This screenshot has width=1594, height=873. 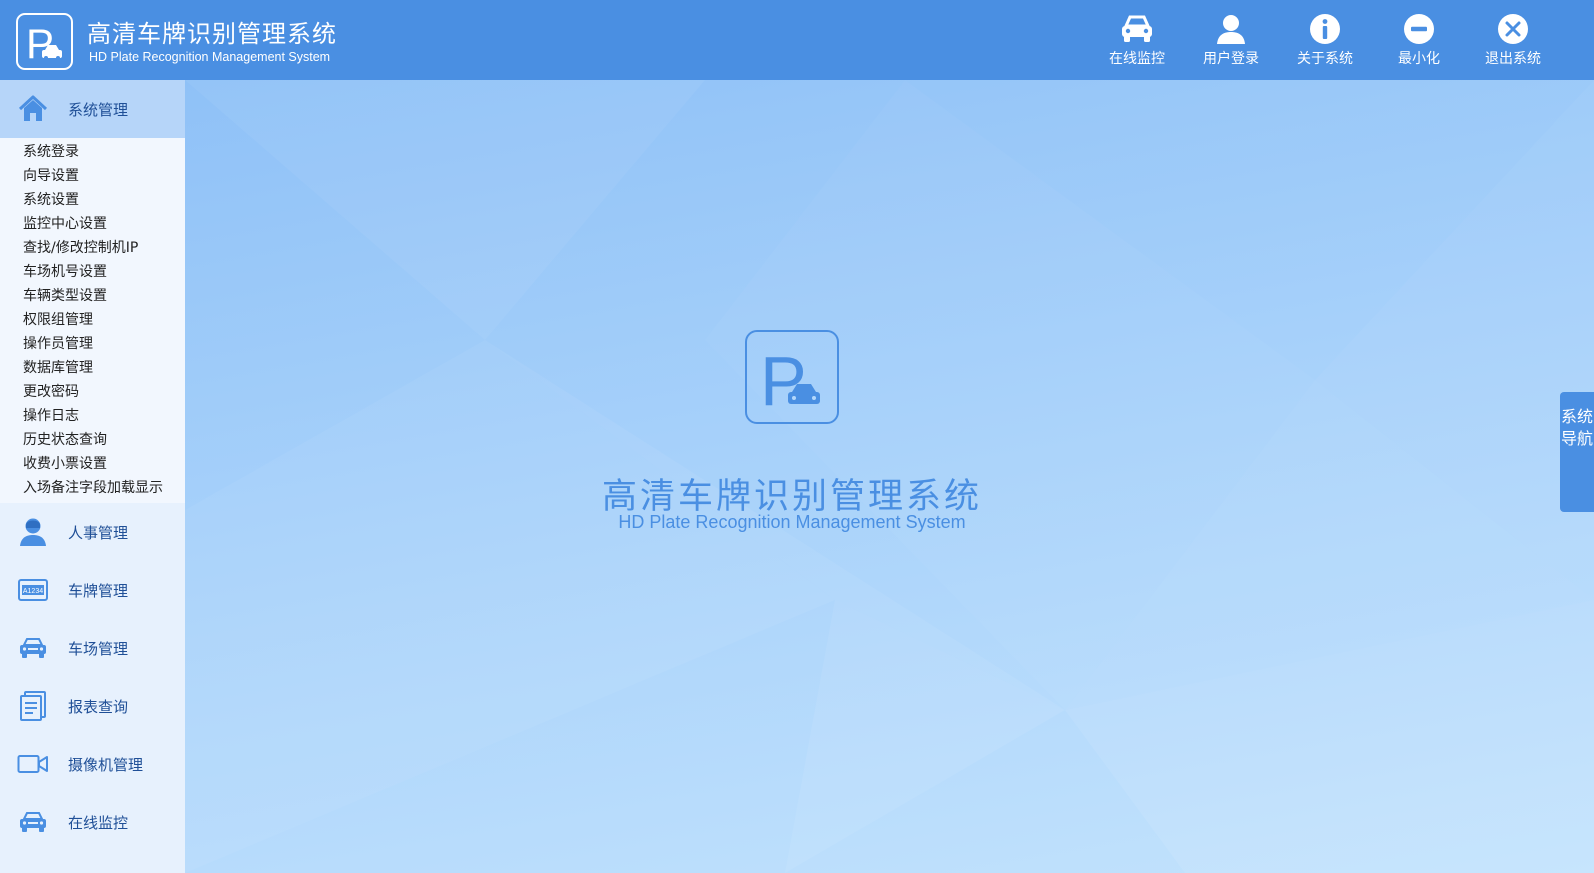 I want to click on app-subtitle: HD Plate Recognition Management System, so click(x=210, y=56).